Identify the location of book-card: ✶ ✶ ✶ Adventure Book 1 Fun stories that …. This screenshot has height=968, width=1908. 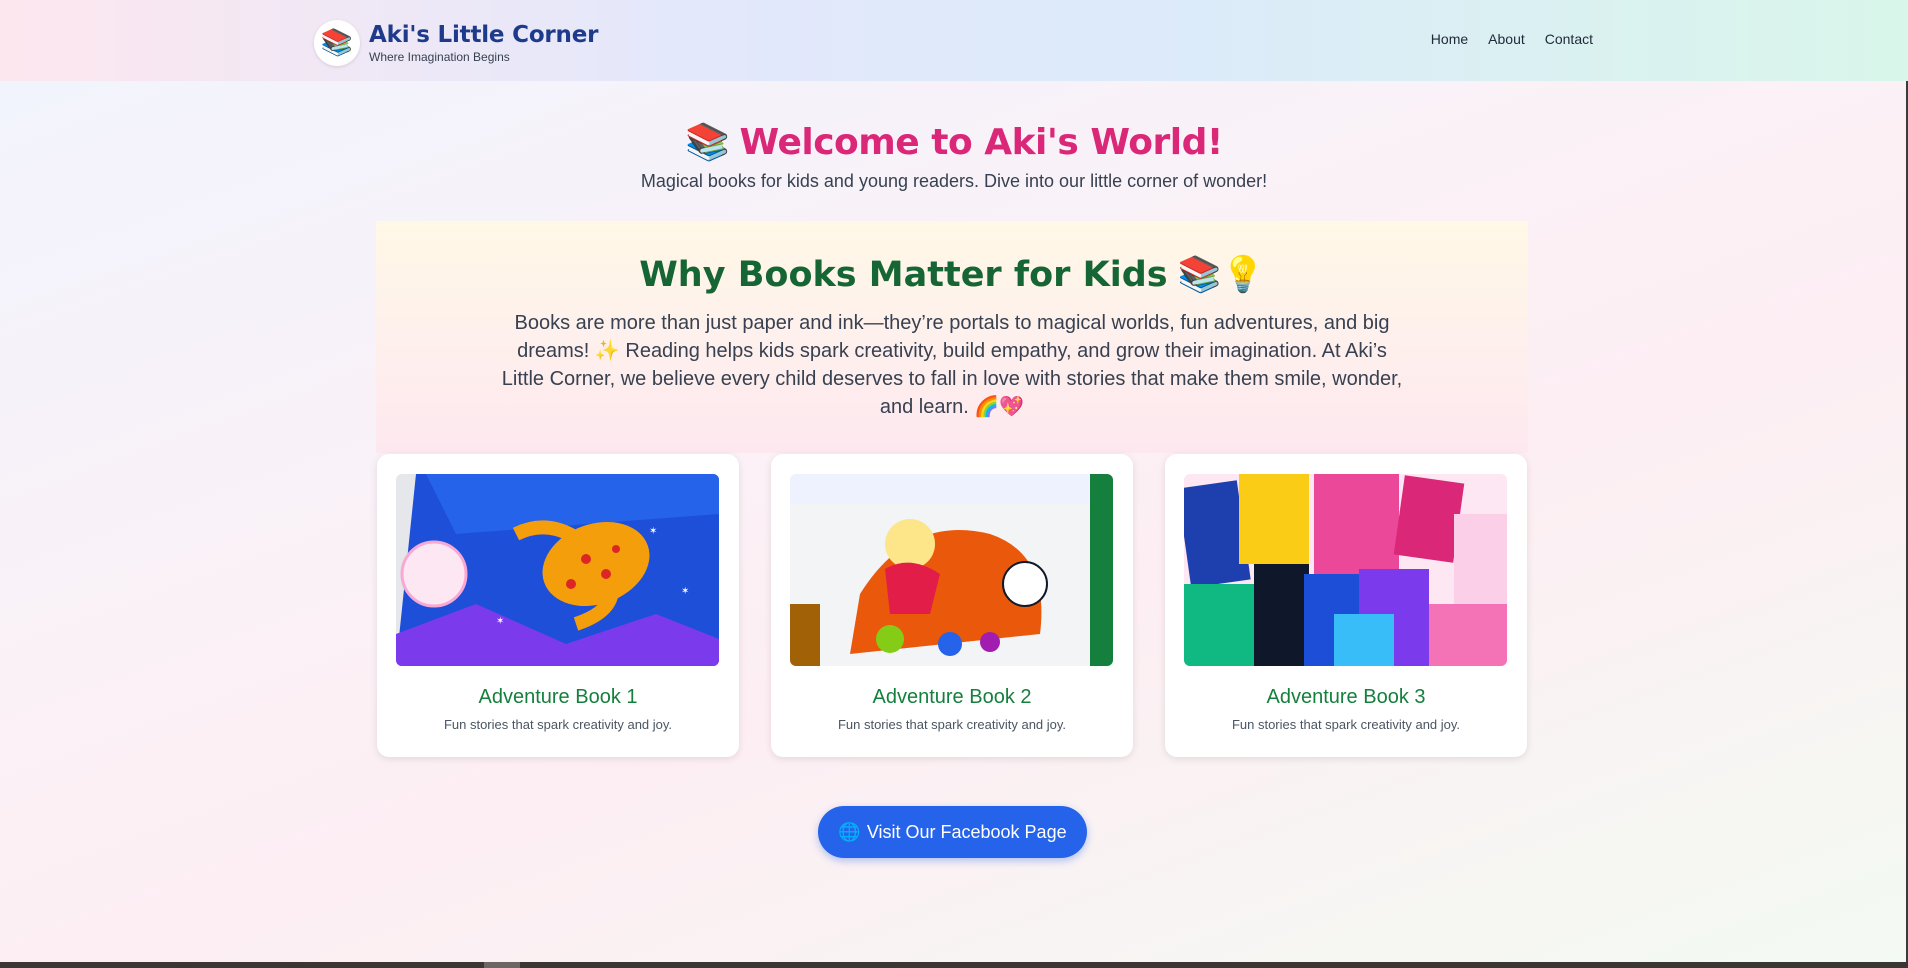
(558, 605).